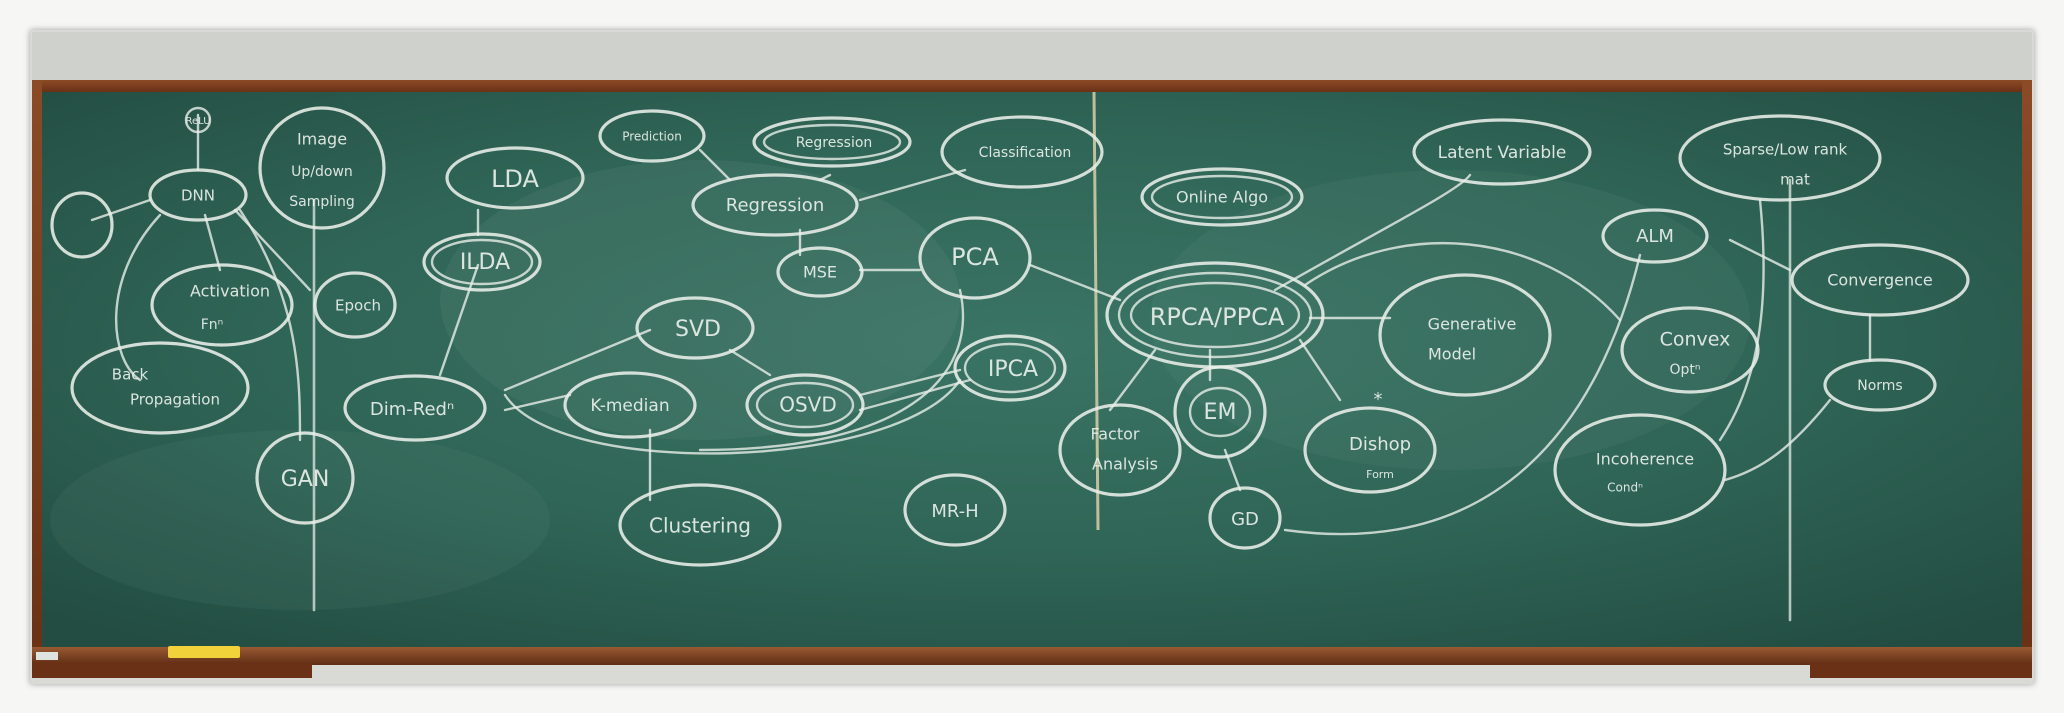 The width and height of the screenshot is (2064, 713). What do you see at coordinates (1645, 459) in the screenshot?
I see `node-incoherence-line1: Incoherence` at bounding box center [1645, 459].